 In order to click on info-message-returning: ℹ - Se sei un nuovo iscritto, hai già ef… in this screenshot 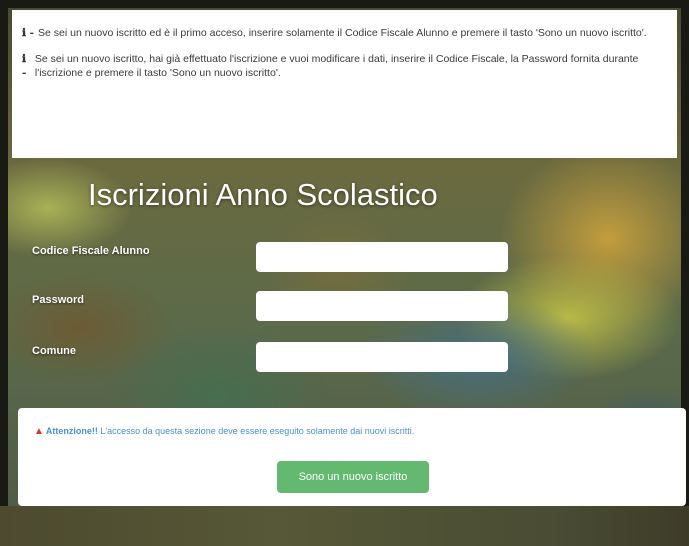, I will do `click(342, 66)`.